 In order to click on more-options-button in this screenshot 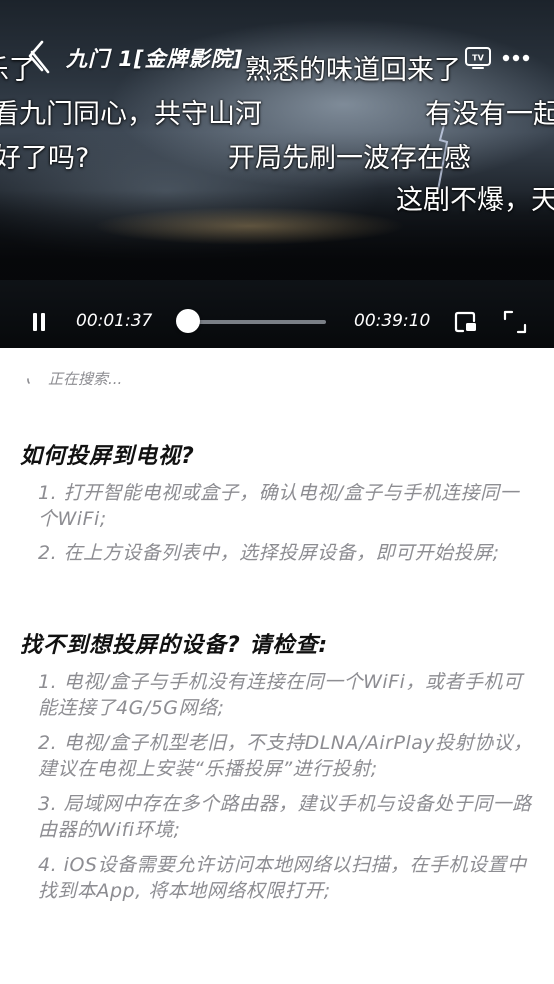, I will do `click(516, 58)`.